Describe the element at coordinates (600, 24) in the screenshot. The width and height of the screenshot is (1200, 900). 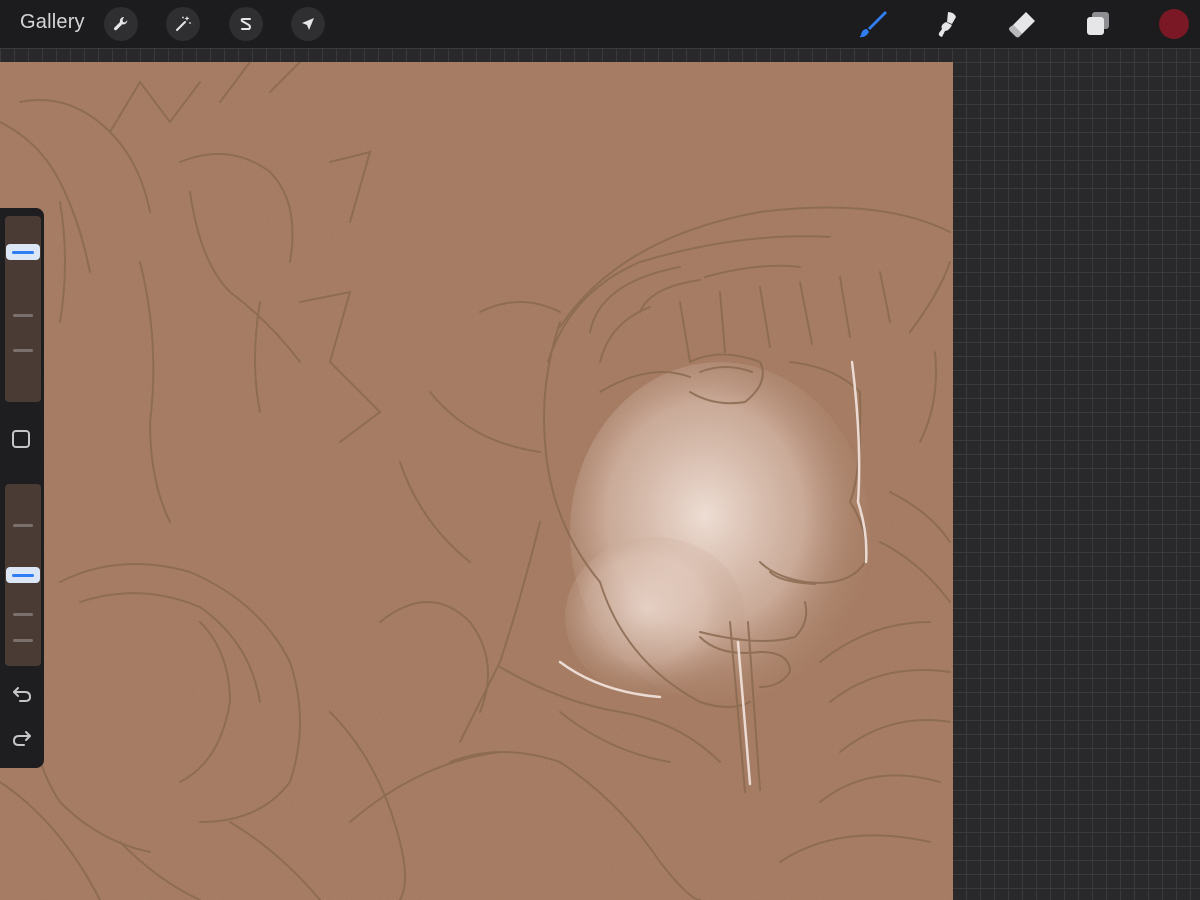
I see `top-toolbar: Gallery` at that location.